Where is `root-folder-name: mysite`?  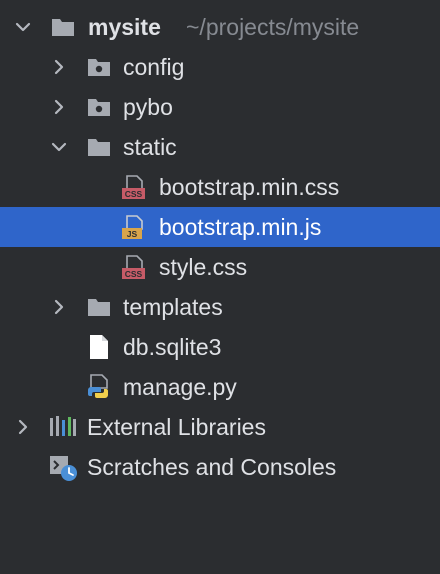 root-folder-name: mysite is located at coordinates (124, 27).